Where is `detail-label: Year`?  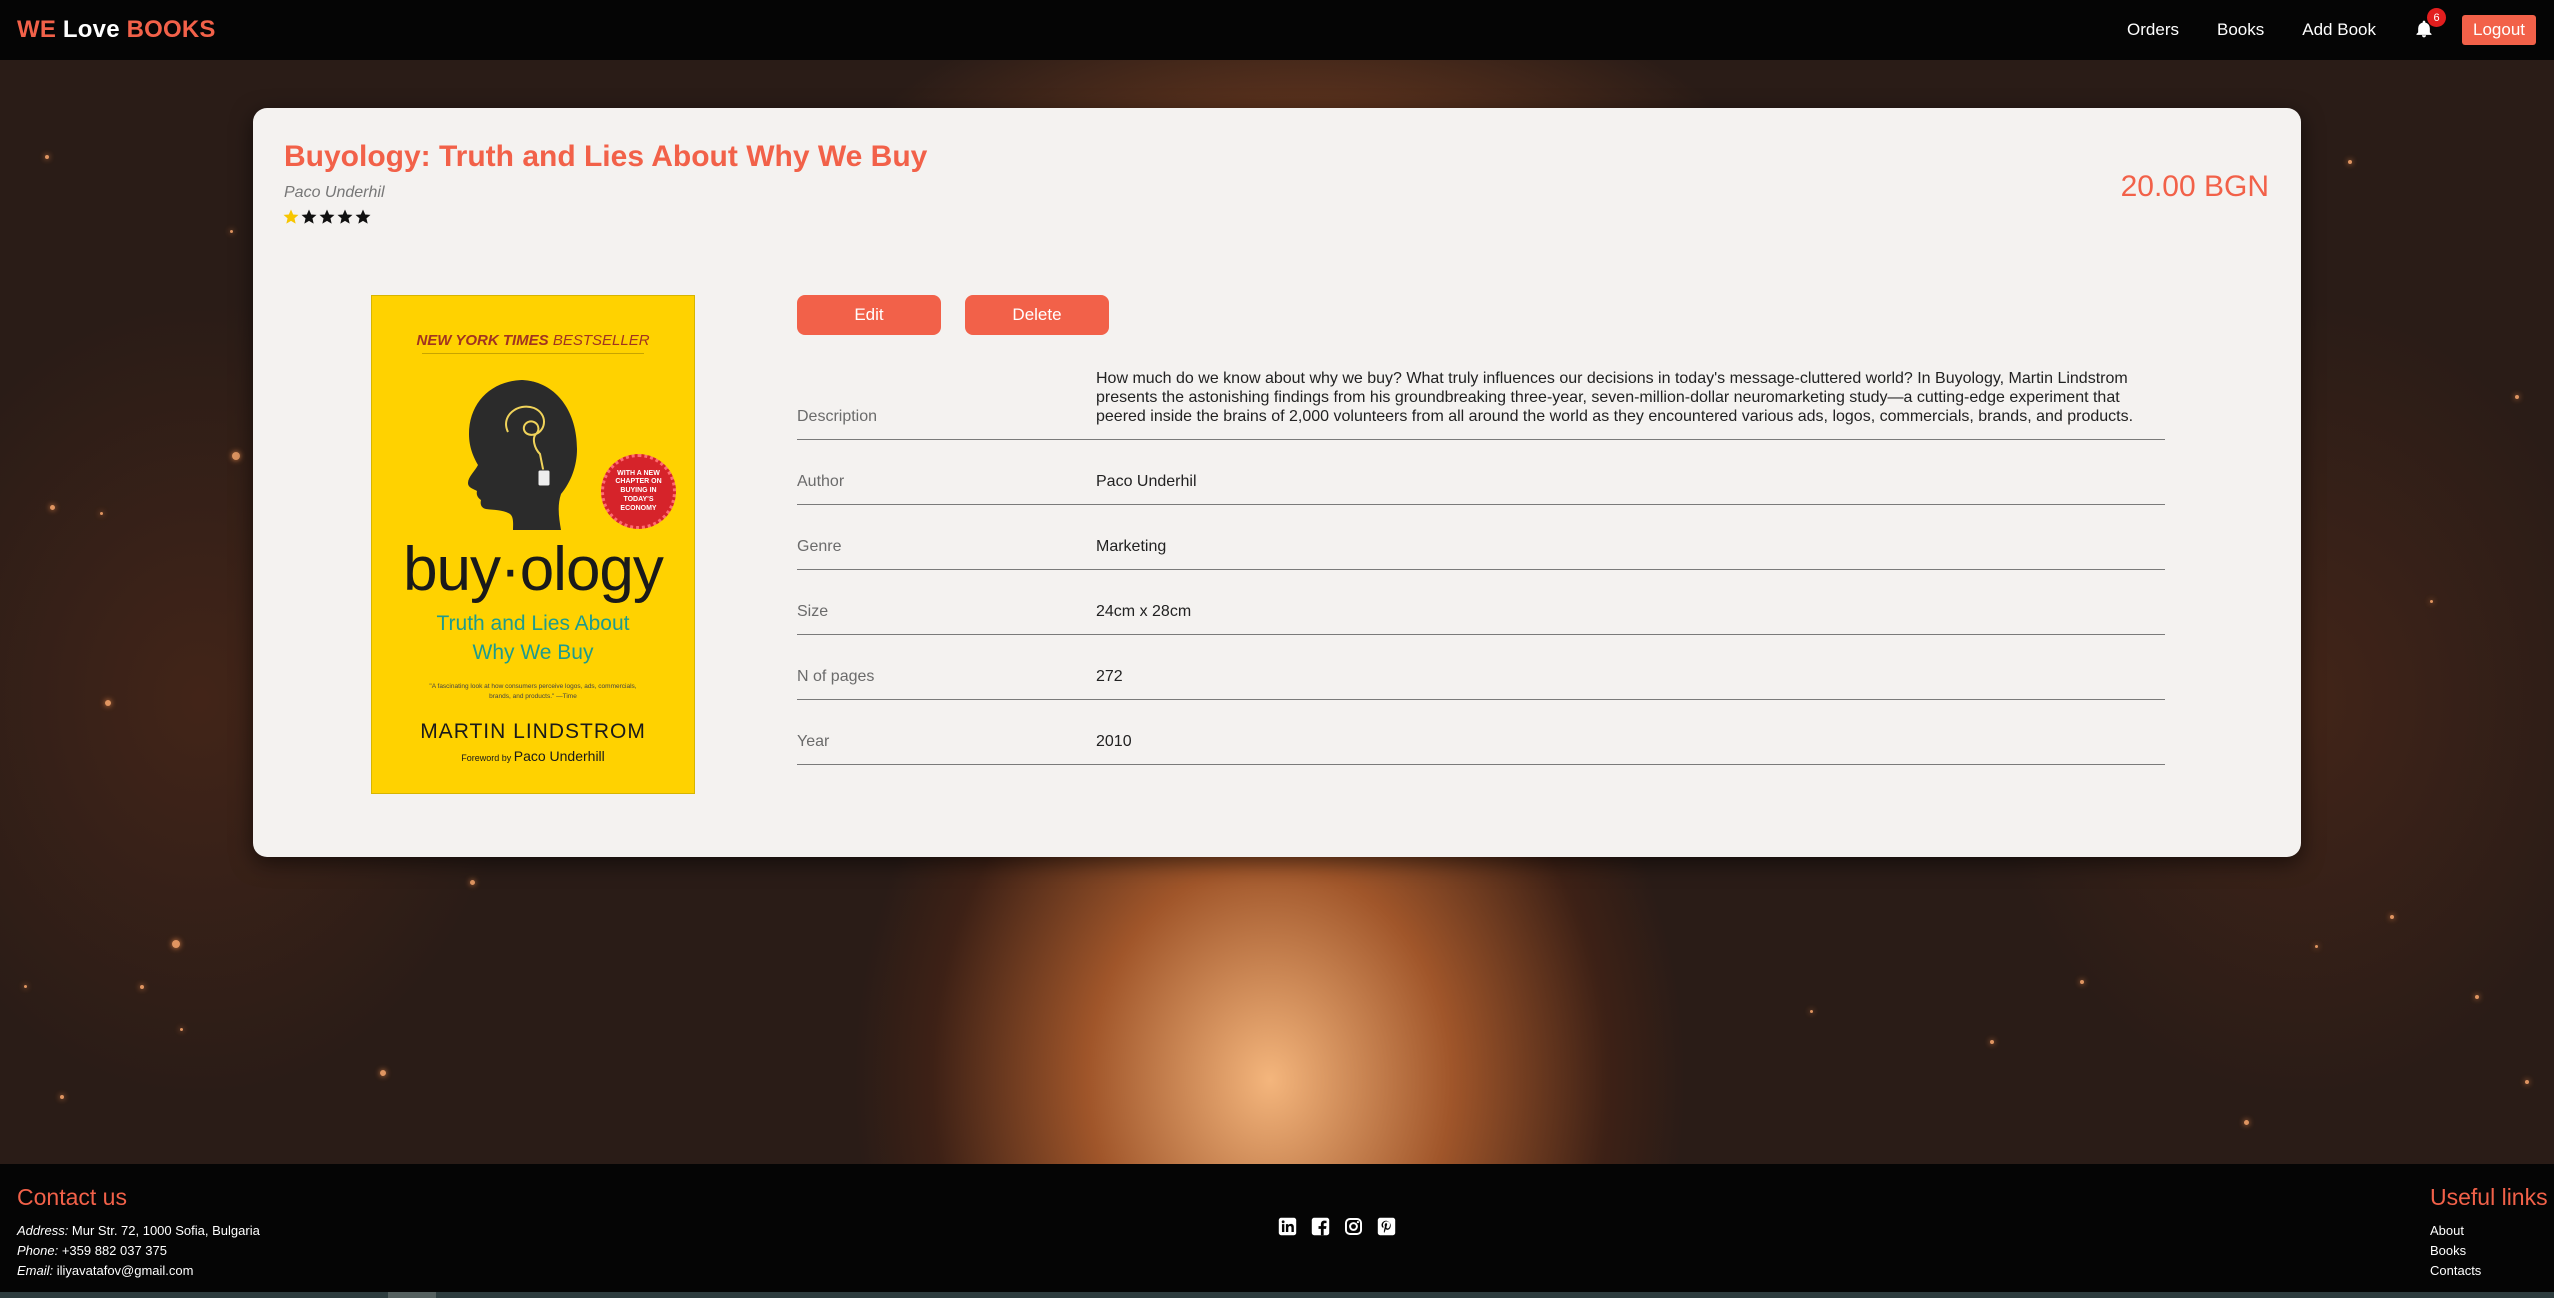 detail-label: Year is located at coordinates (813, 741).